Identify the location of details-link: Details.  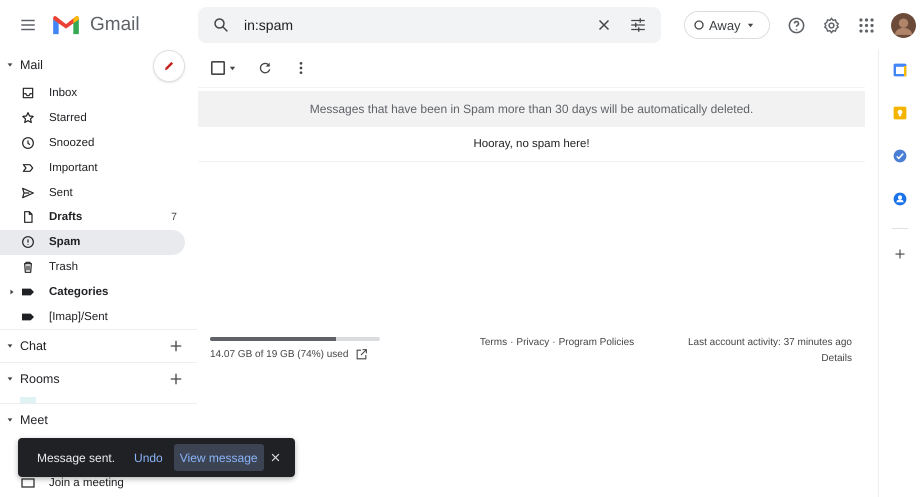
(836, 358).